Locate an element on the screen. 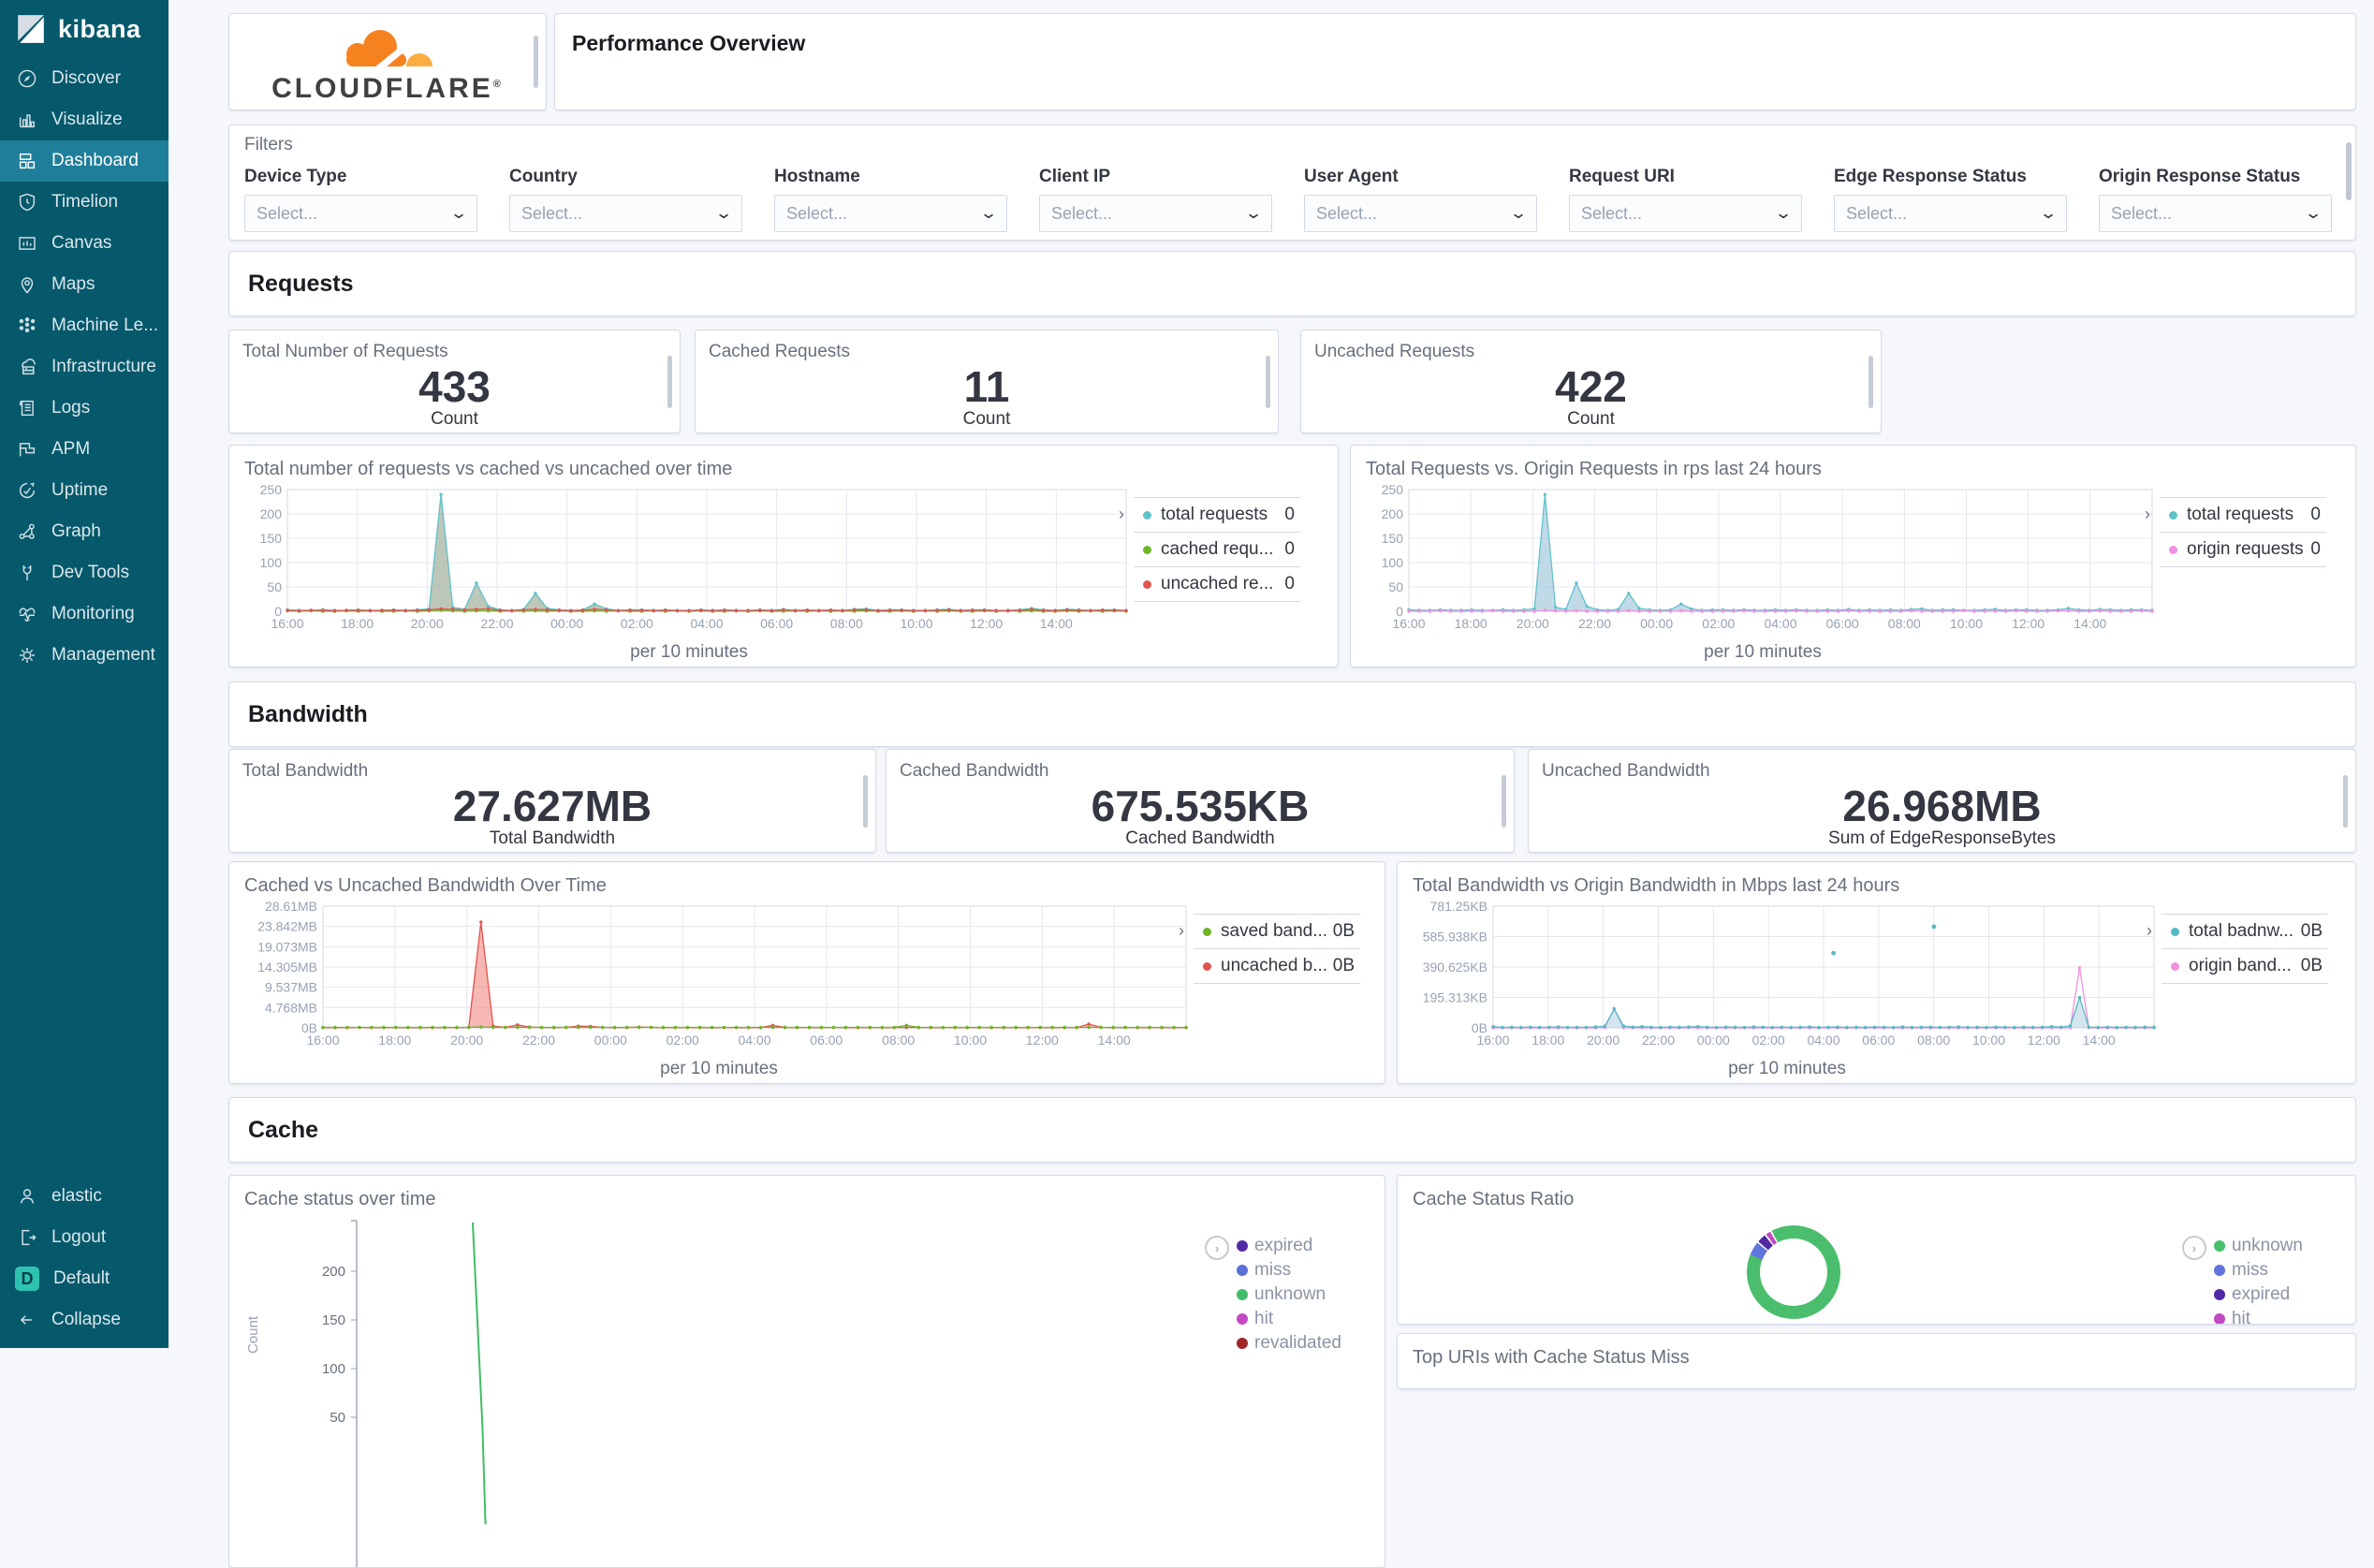 This screenshot has height=1568, width=2374. legend-item: origin requests 0 is located at coordinates (2243, 550).